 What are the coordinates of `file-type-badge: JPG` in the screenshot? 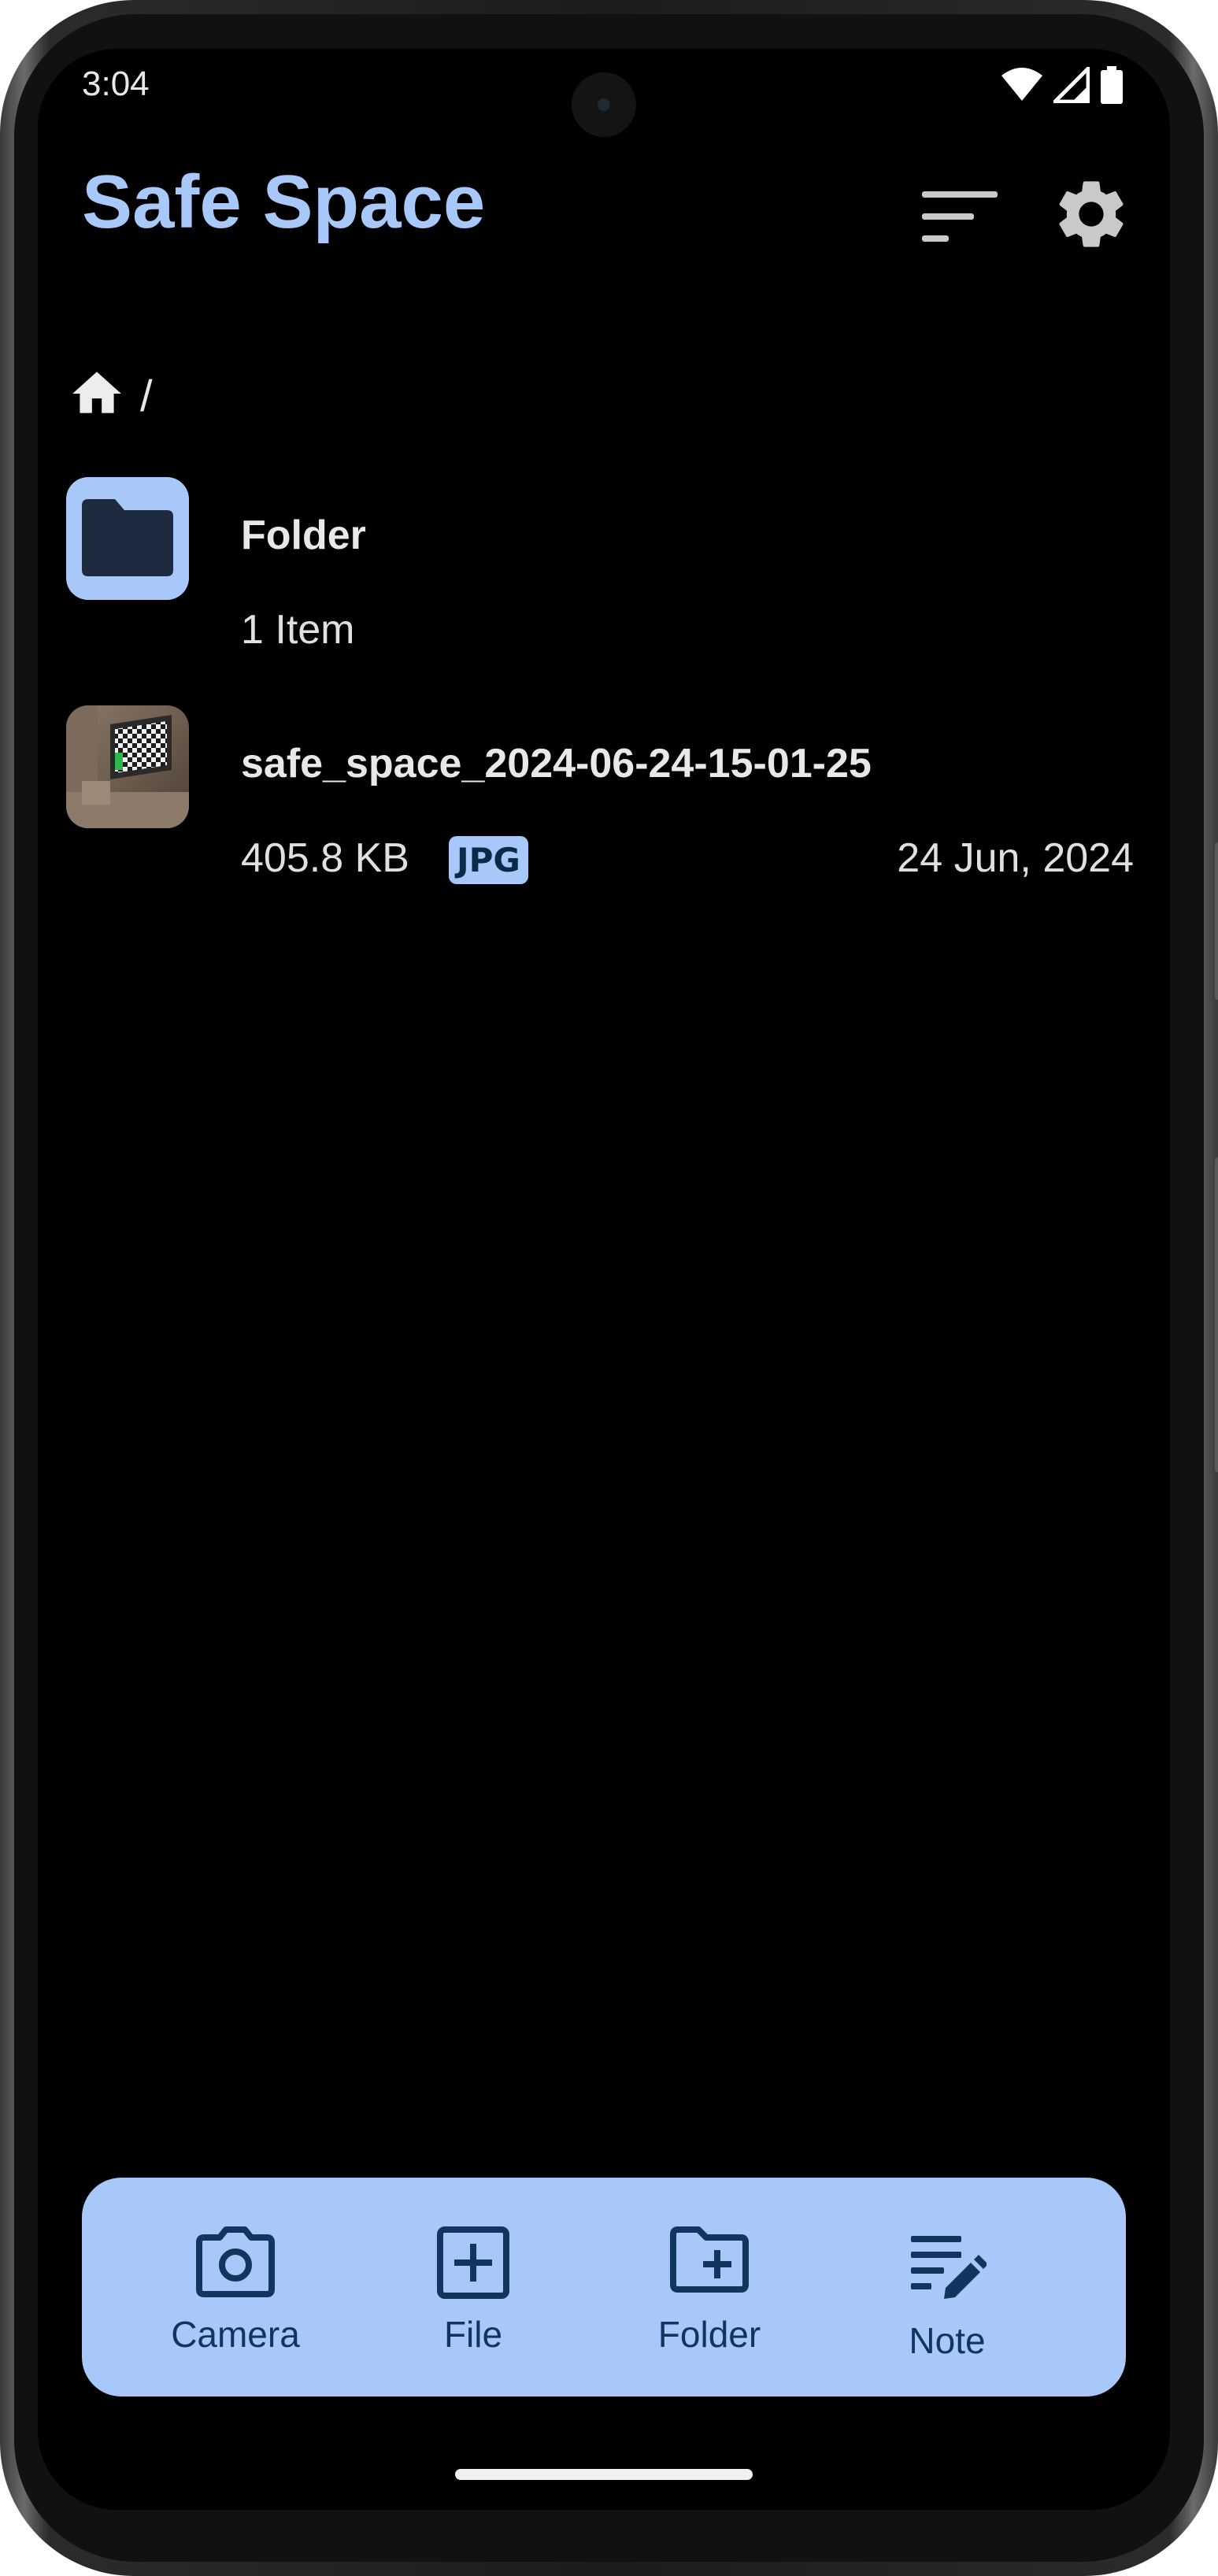 It's located at (489, 860).